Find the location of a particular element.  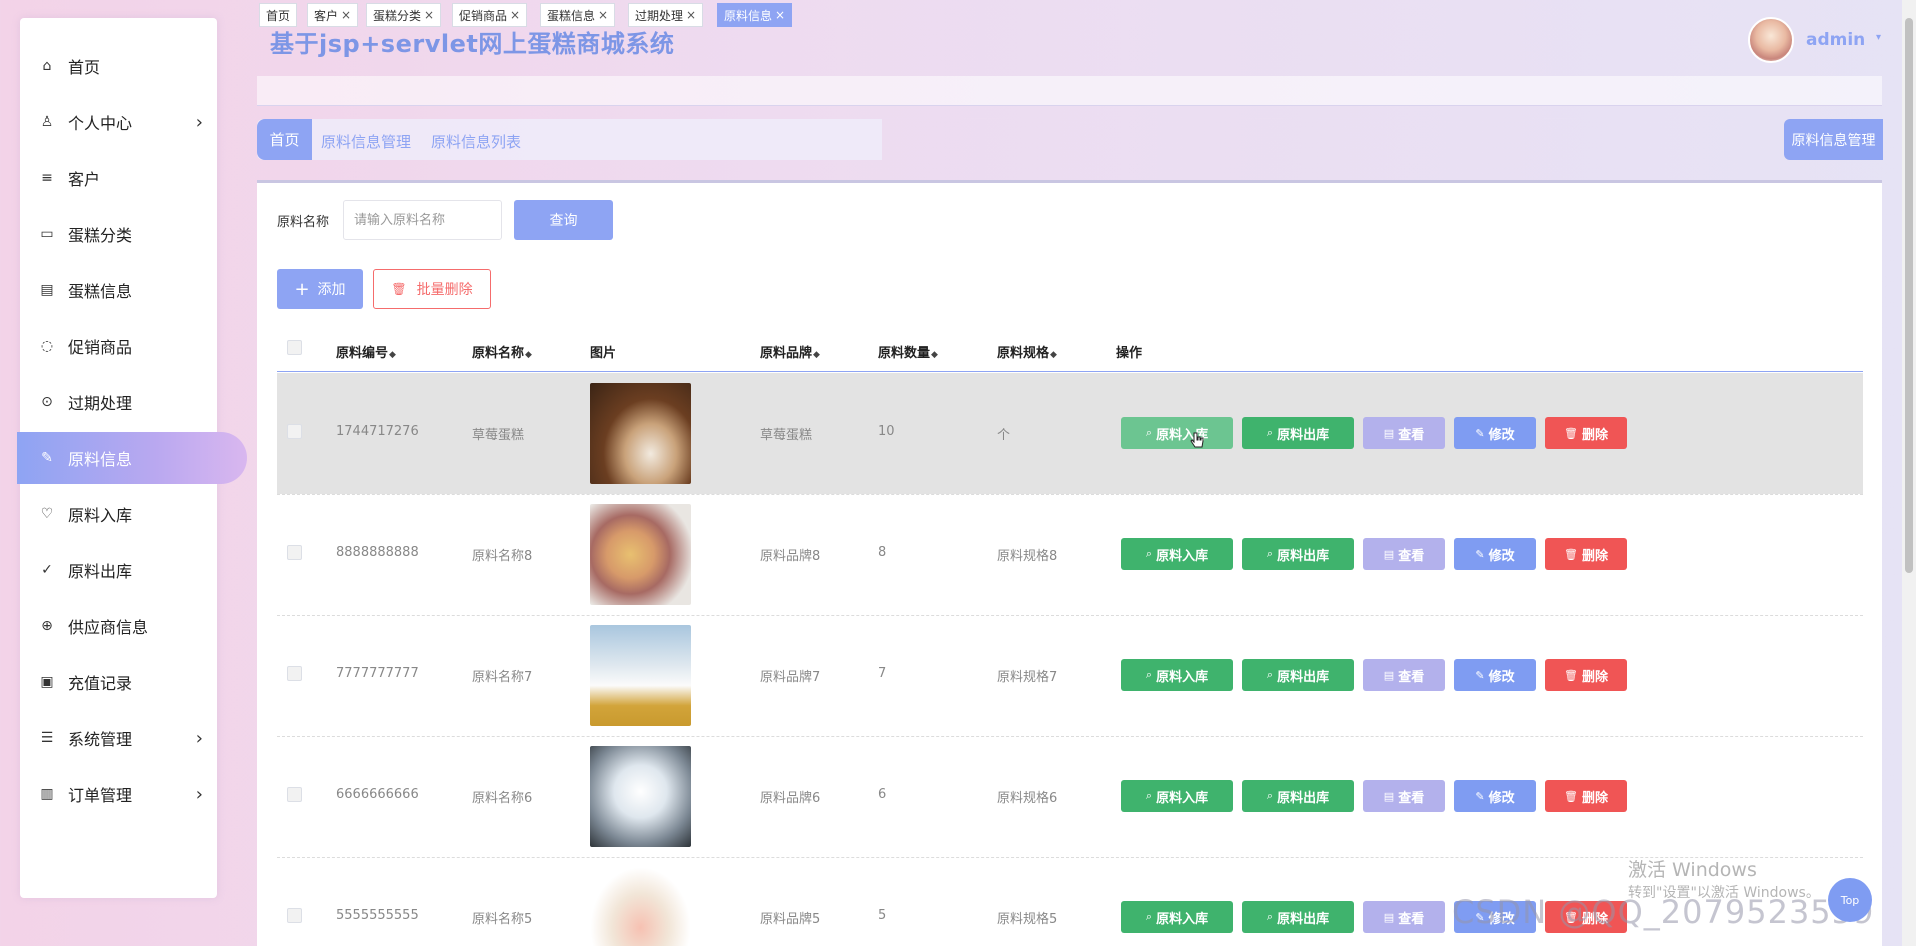

tab-tag: 原料信息 × is located at coordinates (755, 15).